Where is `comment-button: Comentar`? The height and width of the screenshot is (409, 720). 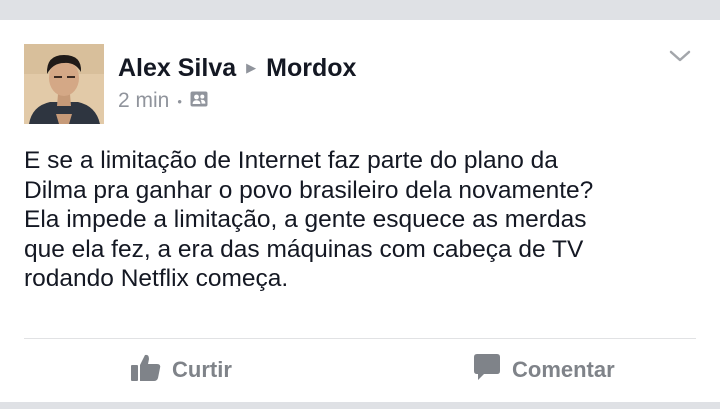
comment-button: Comentar is located at coordinates (543, 370).